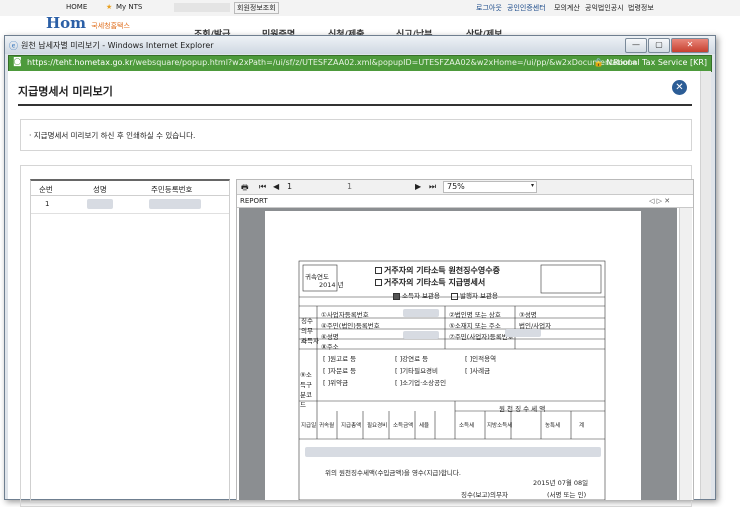  Describe the element at coordinates (172, 189) in the screenshot. I see `col-rrn: 주민등록번호` at that location.